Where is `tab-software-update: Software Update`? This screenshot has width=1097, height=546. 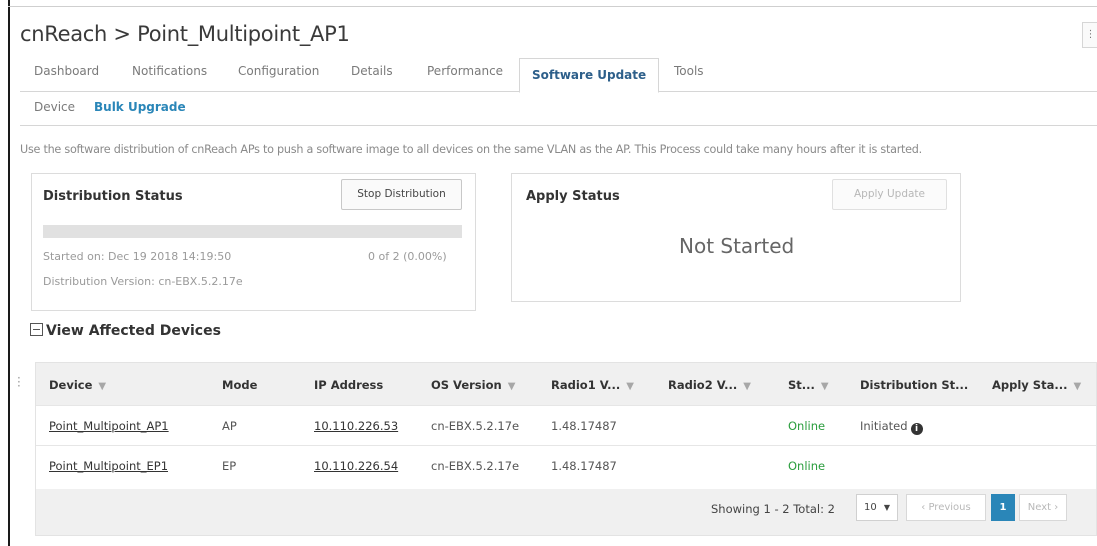
tab-software-update: Software Update is located at coordinates (589, 75).